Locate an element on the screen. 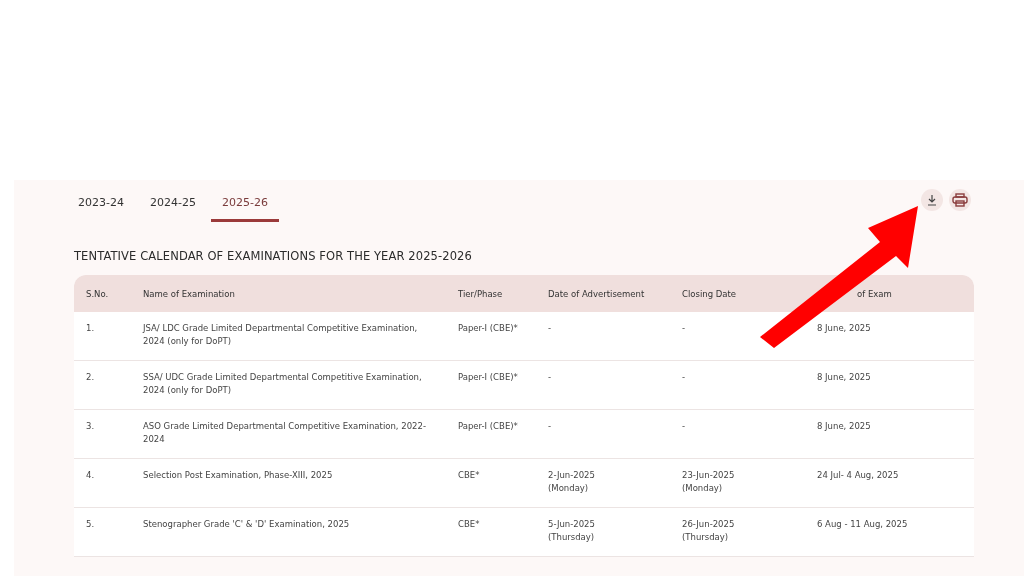 The height and width of the screenshot is (576, 1024). download-icon is located at coordinates (932, 200).